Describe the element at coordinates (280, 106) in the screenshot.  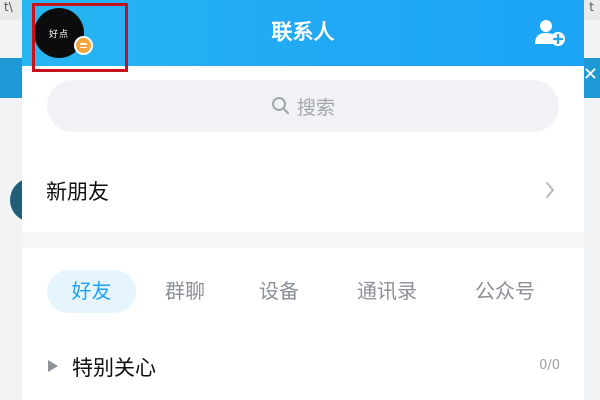
I see `search-icon` at that location.